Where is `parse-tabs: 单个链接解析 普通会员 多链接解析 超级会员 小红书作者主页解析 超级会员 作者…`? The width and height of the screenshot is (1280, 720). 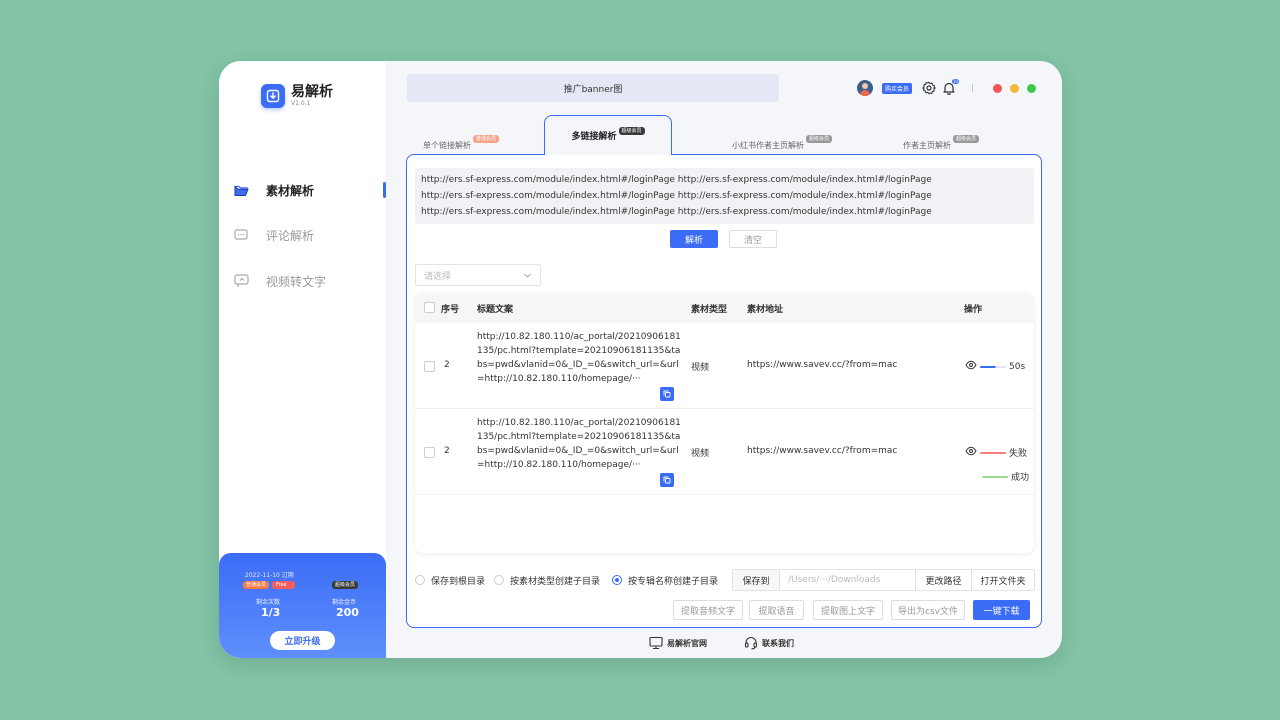
parse-tabs: 单个链接解析 普通会员 多链接解析 超级会员 小红书作者主页解析 超级会员 作者… is located at coordinates (724, 135).